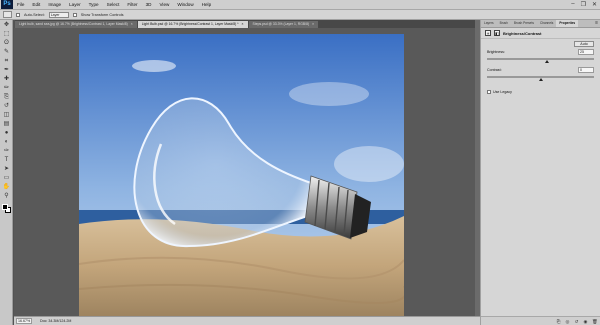  What do you see at coordinates (247, 320) in the screenshot?
I see `status-bar: 16.67% Doc: 34.3M/124.2M` at bounding box center [247, 320].